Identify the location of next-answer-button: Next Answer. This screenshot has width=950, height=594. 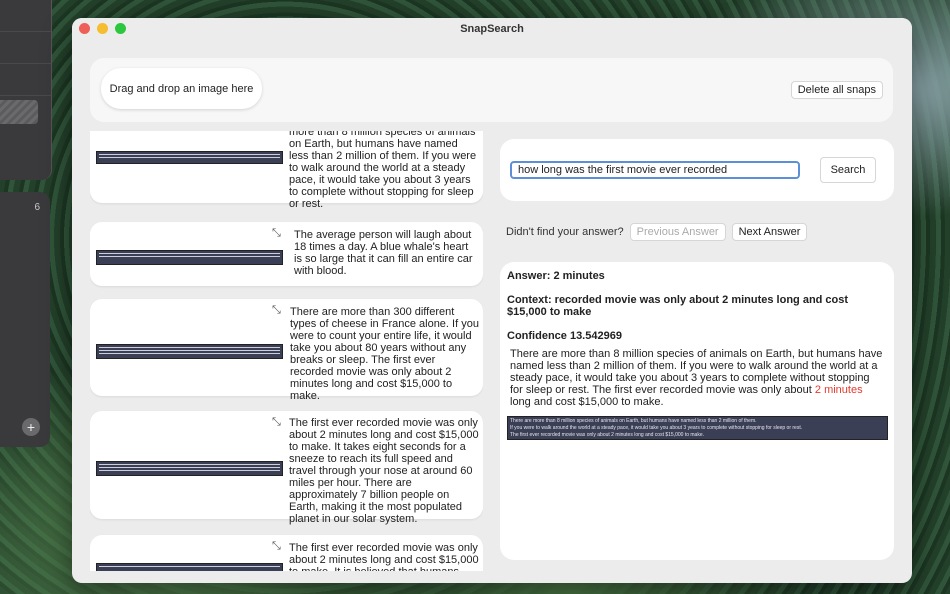
(769, 232).